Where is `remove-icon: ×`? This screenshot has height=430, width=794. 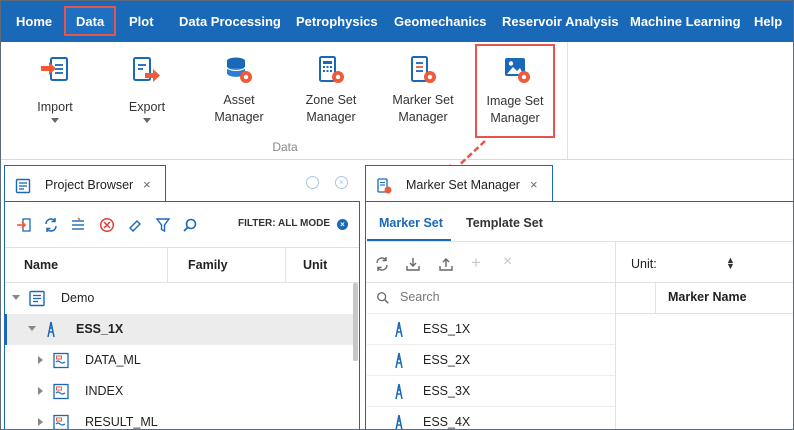 remove-icon: × is located at coordinates (507, 262).